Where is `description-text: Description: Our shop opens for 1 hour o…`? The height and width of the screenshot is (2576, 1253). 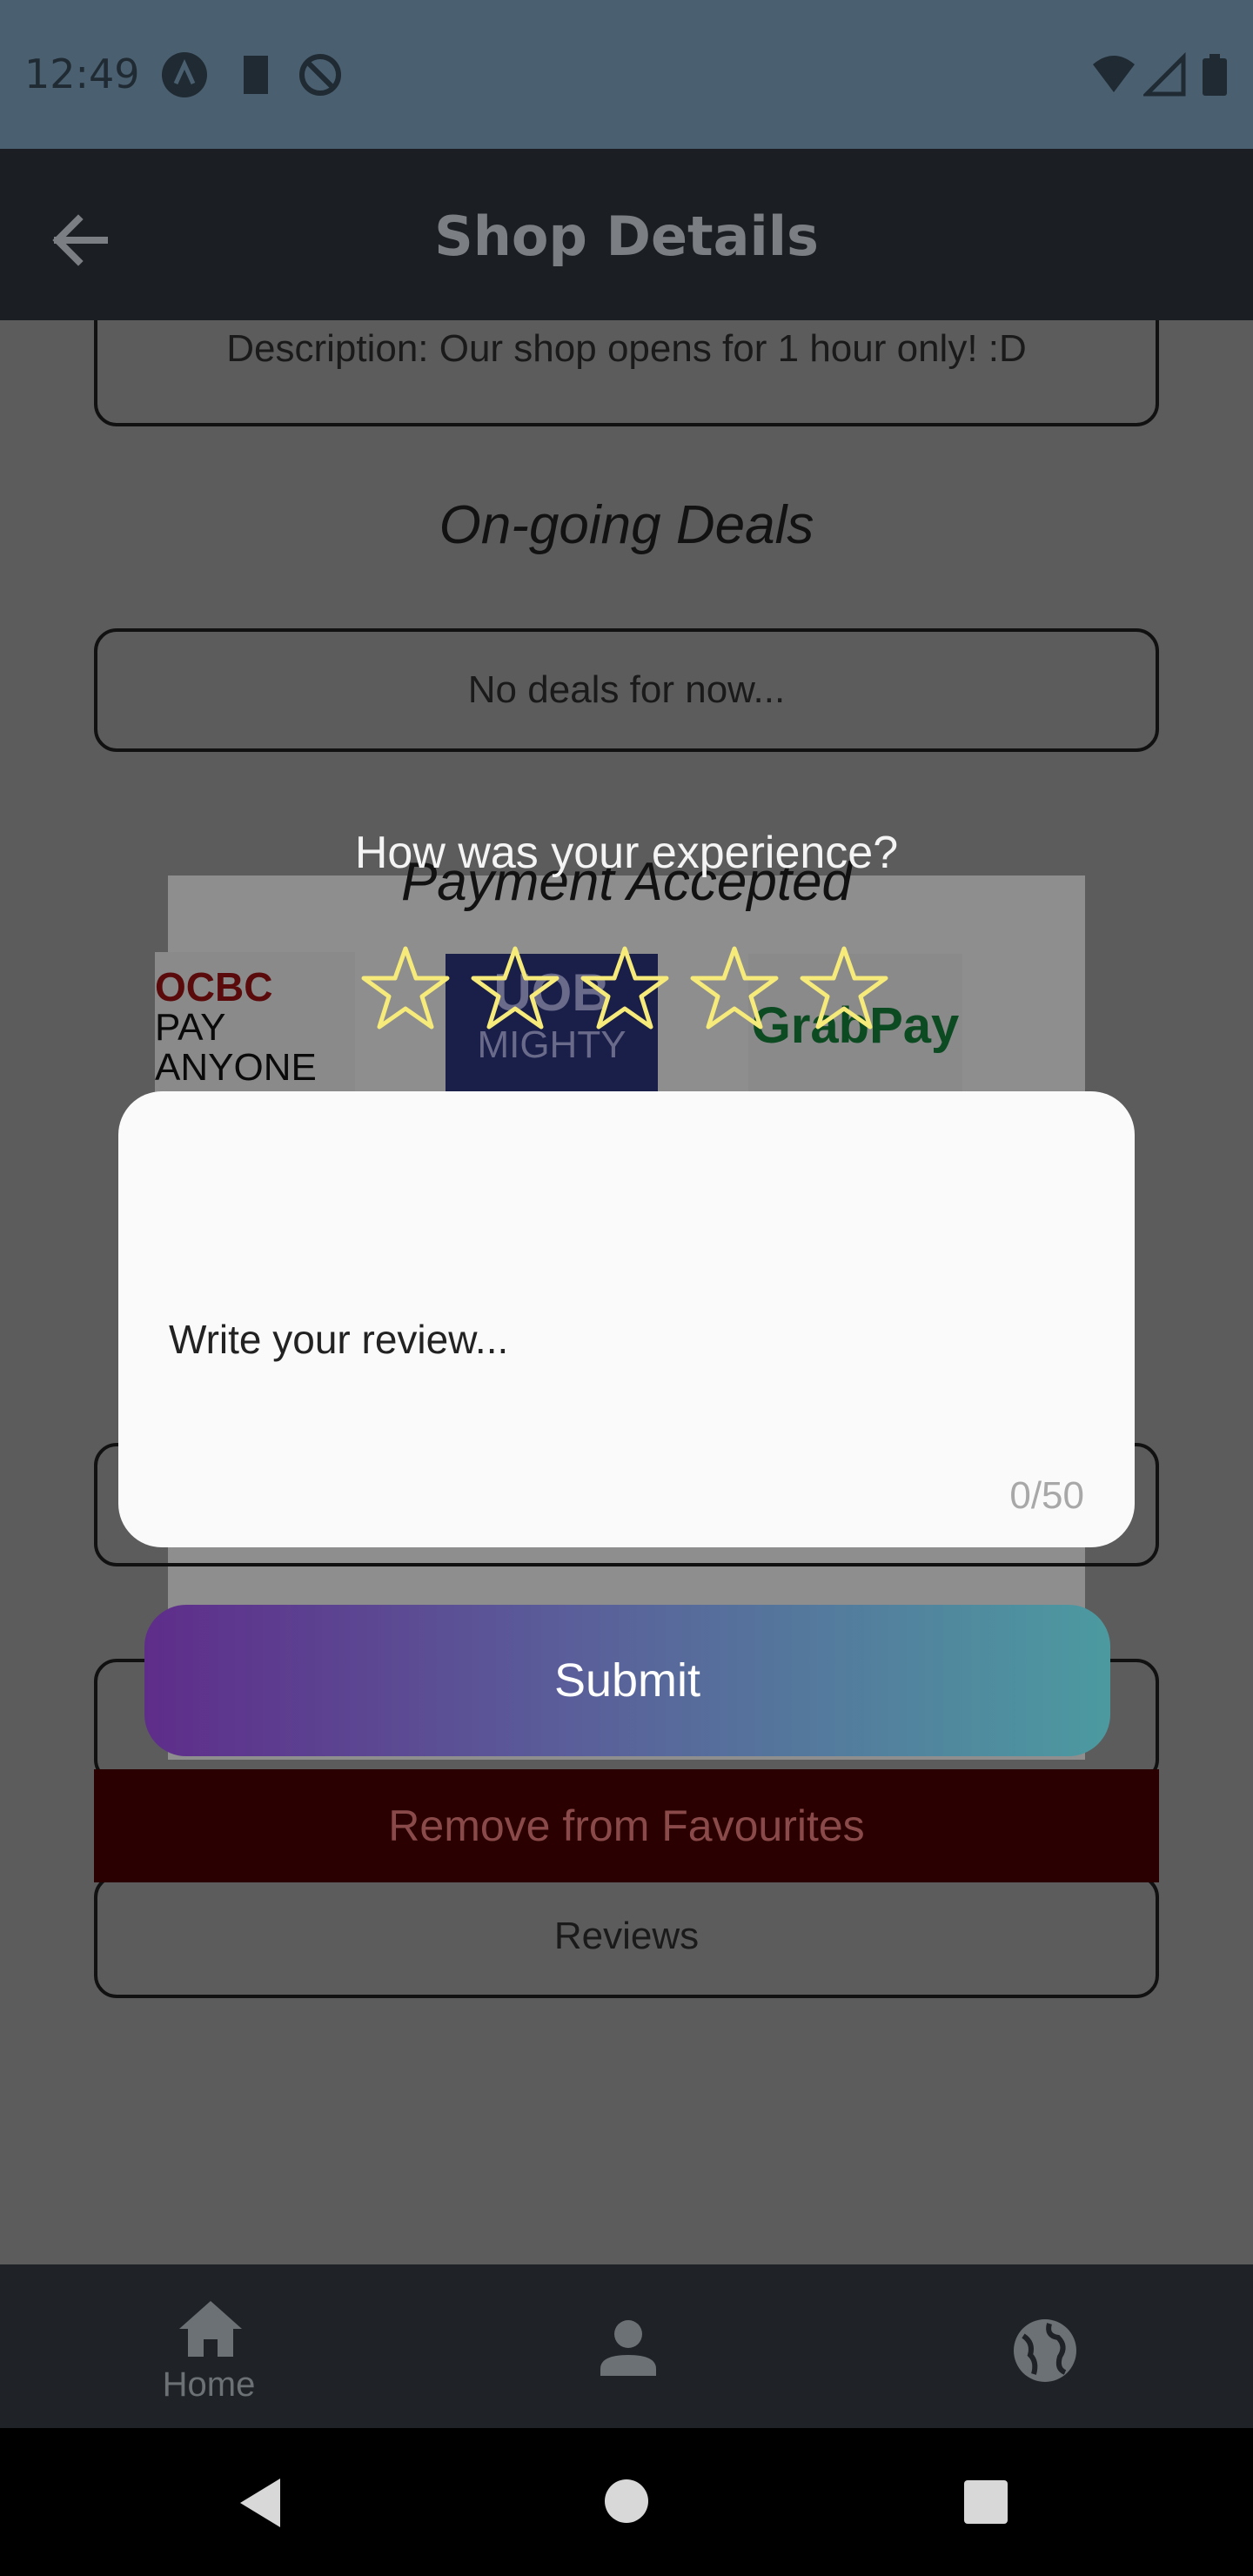
description-text: Description: Our shop opens for 1 hour o… is located at coordinates (626, 349).